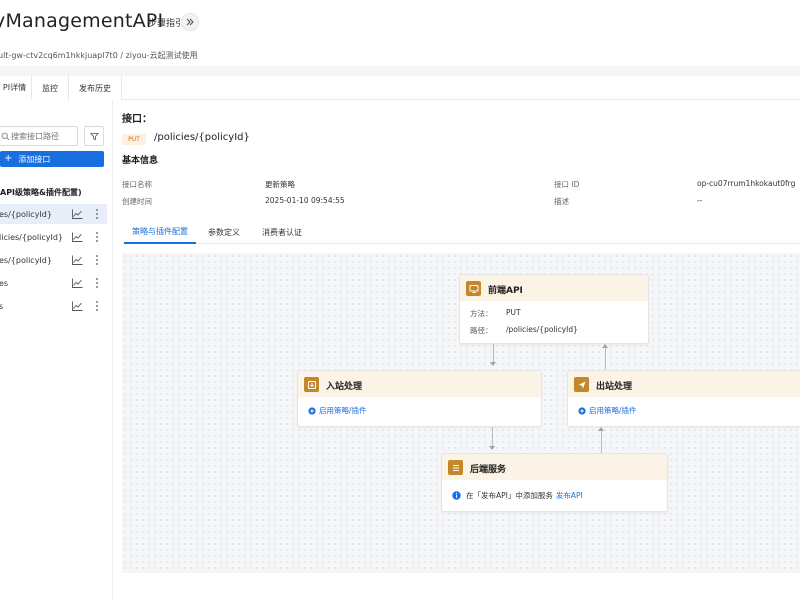 The width and height of the screenshot is (800, 600). I want to click on path-value: /policies/{policyId}, so click(542, 329).